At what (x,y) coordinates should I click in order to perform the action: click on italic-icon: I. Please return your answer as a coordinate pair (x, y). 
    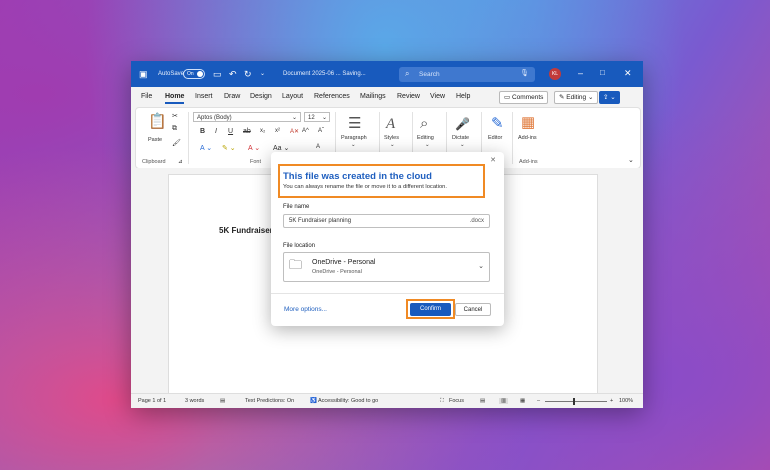
    Looking at the image, I should click on (216, 131).